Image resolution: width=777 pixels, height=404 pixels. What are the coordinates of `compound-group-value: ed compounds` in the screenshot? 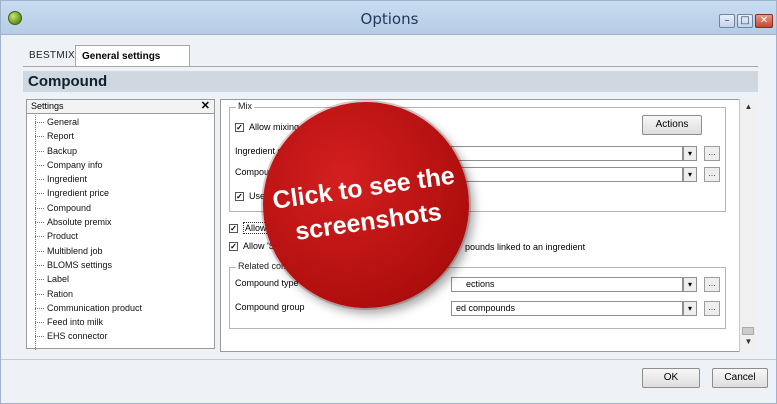 It's located at (486, 308).